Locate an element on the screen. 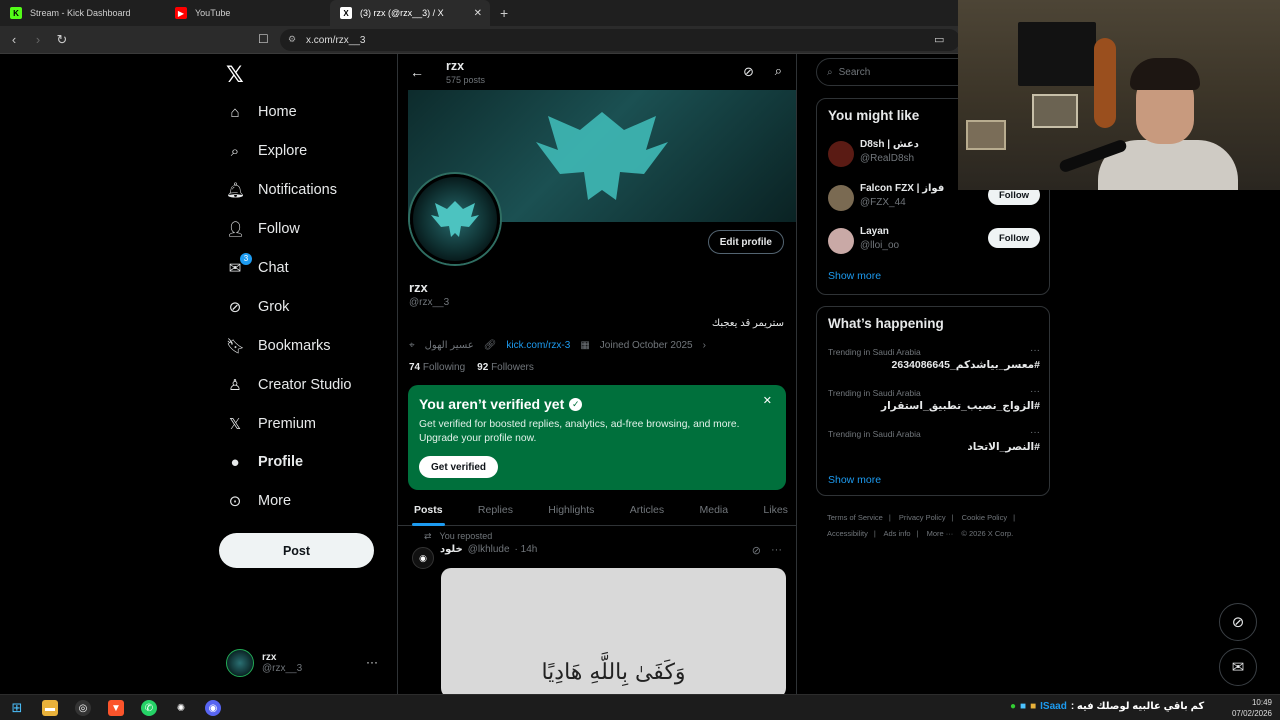 The height and width of the screenshot is (720, 1280). sidebar-item-label: Profile is located at coordinates (281, 462).